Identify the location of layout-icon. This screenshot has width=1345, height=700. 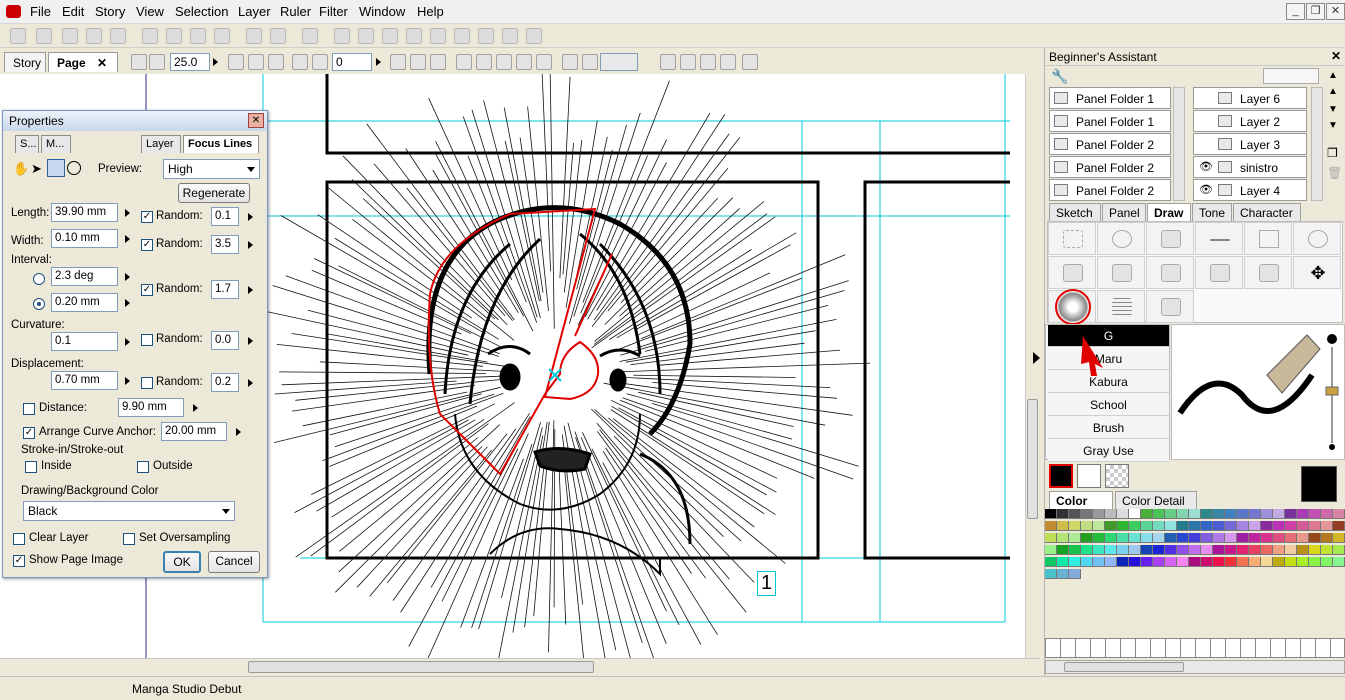
(366, 36).